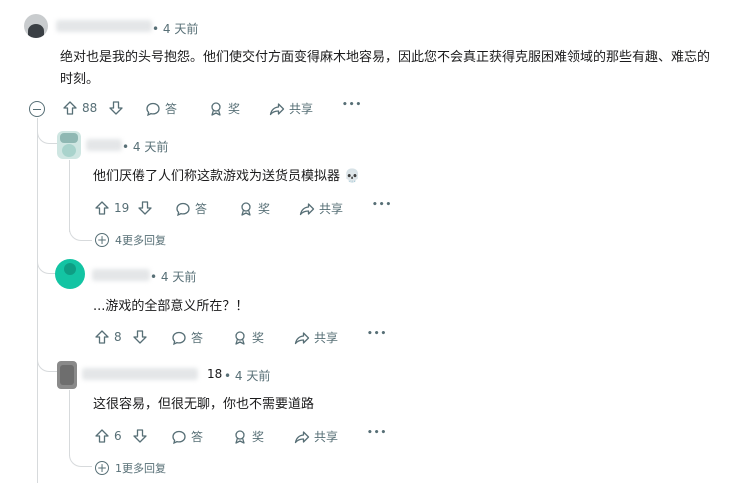 The height and width of the screenshot is (483, 754). I want to click on more-replies-button: + 1更多回复, so click(130, 468).